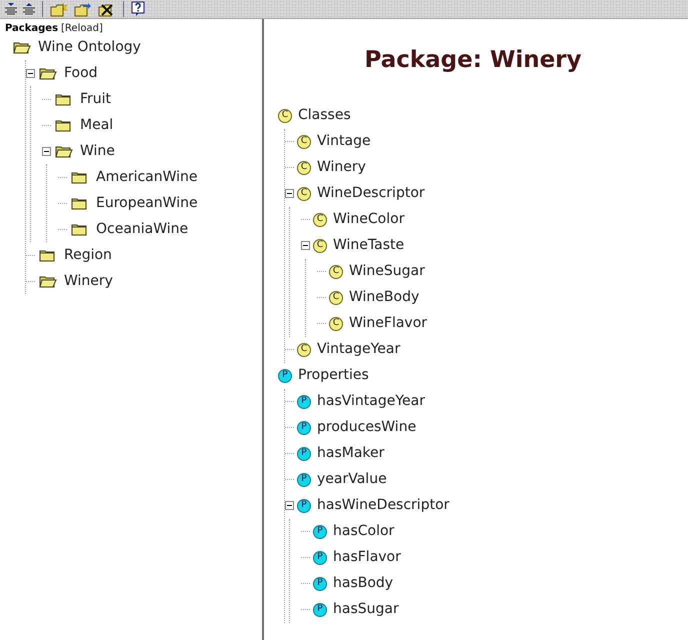  Describe the element at coordinates (81, 73) in the screenshot. I see `package-tree-item: Food` at that location.